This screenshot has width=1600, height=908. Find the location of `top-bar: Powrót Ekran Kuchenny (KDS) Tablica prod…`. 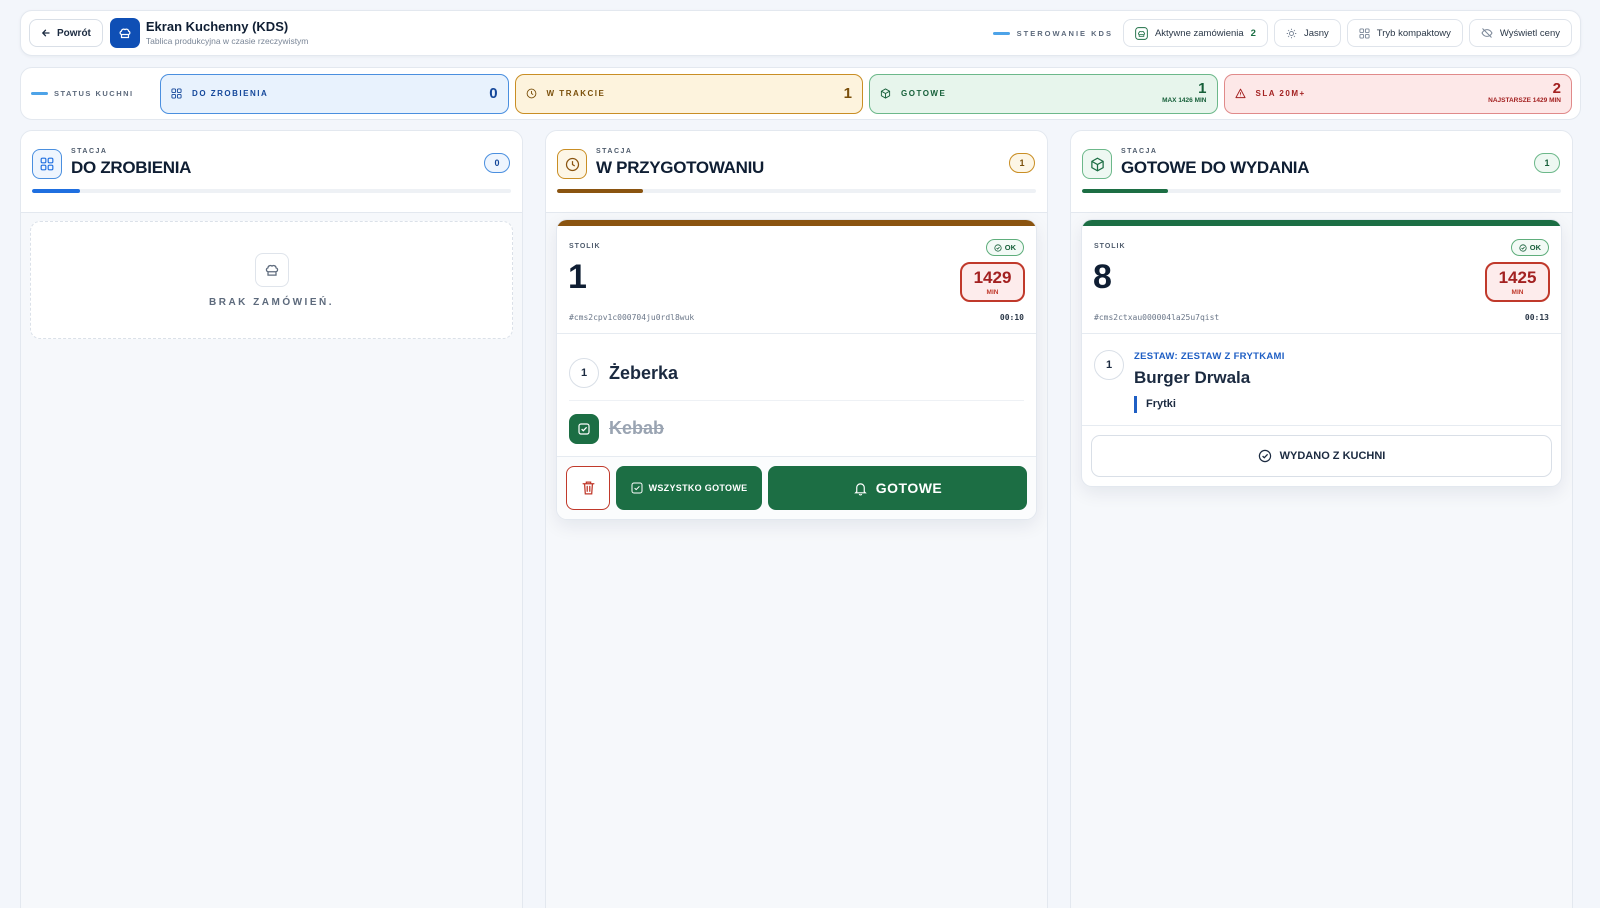

top-bar: Powrót Ekran Kuchenny (KDS) Tablica prod… is located at coordinates (800, 33).